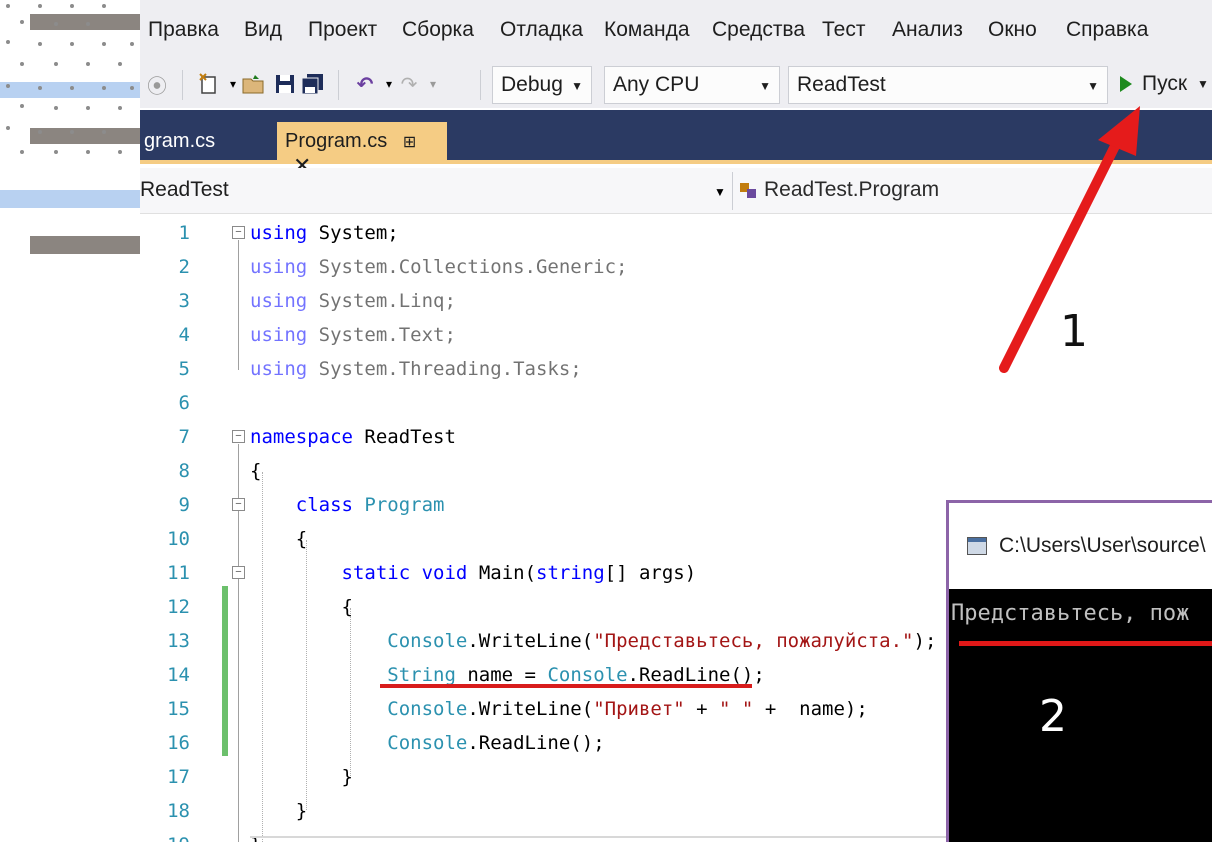 The image size is (1212, 842). I want to click on line-number: 9, so click(184, 505).